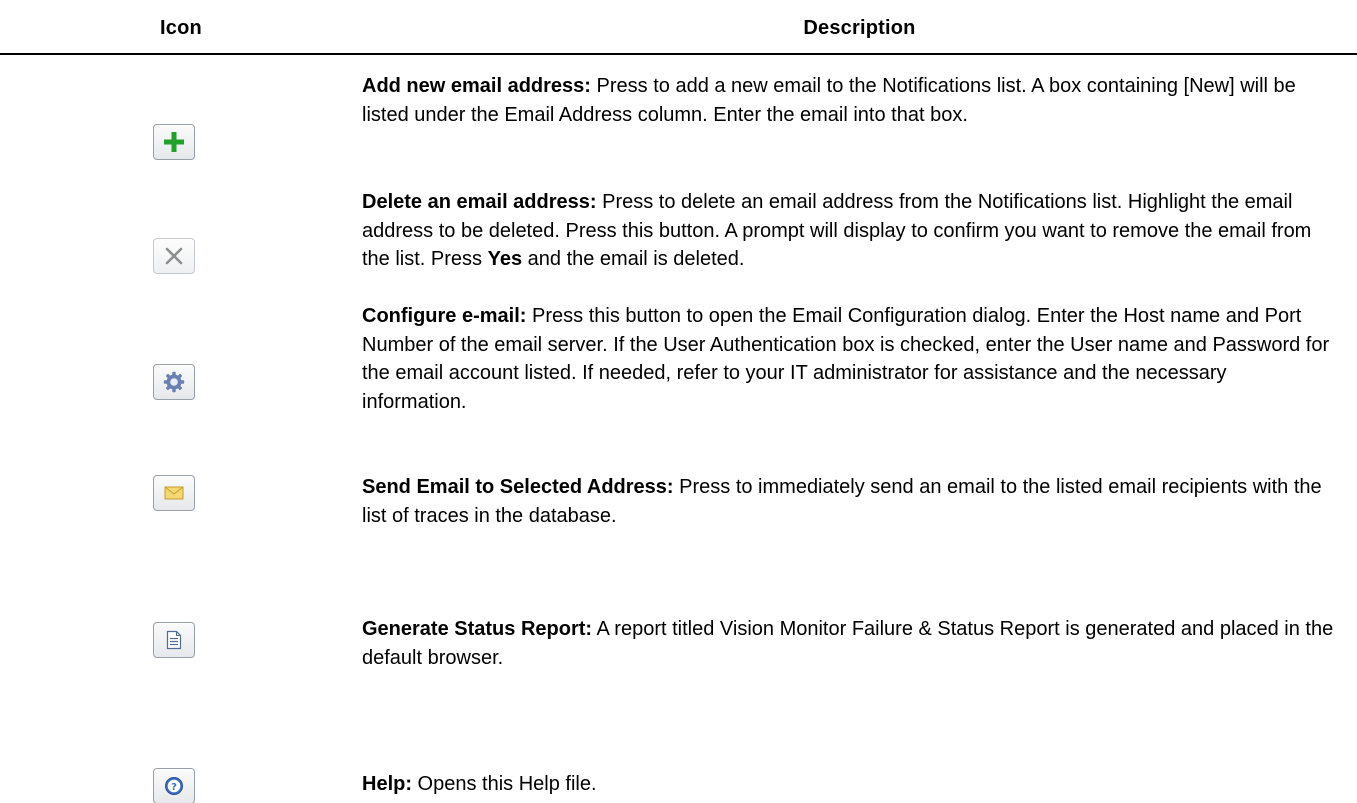  I want to click on row-title: Help:, so click(387, 784).